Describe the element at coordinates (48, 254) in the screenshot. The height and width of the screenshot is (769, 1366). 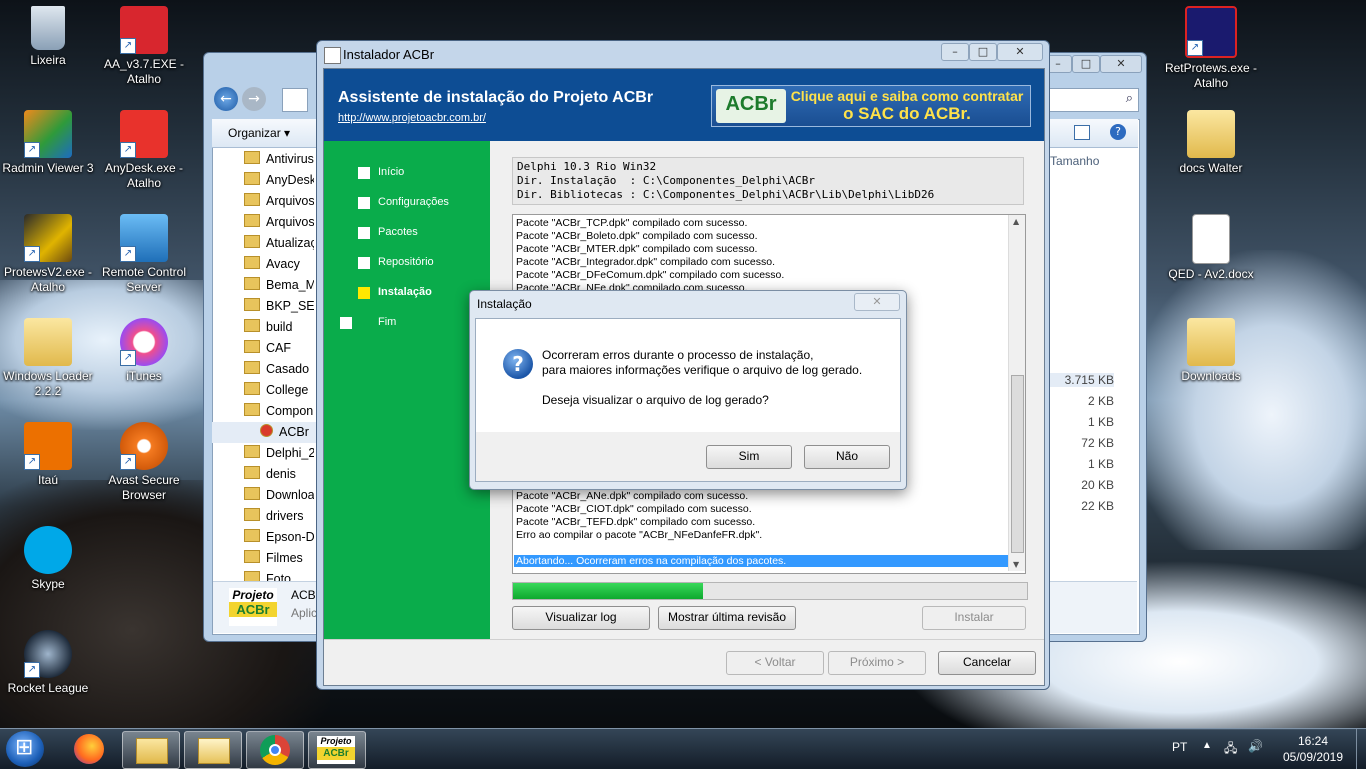
I see `desktop-icon-protews: ↗ ProtewsV2.exe - Atalho` at that location.